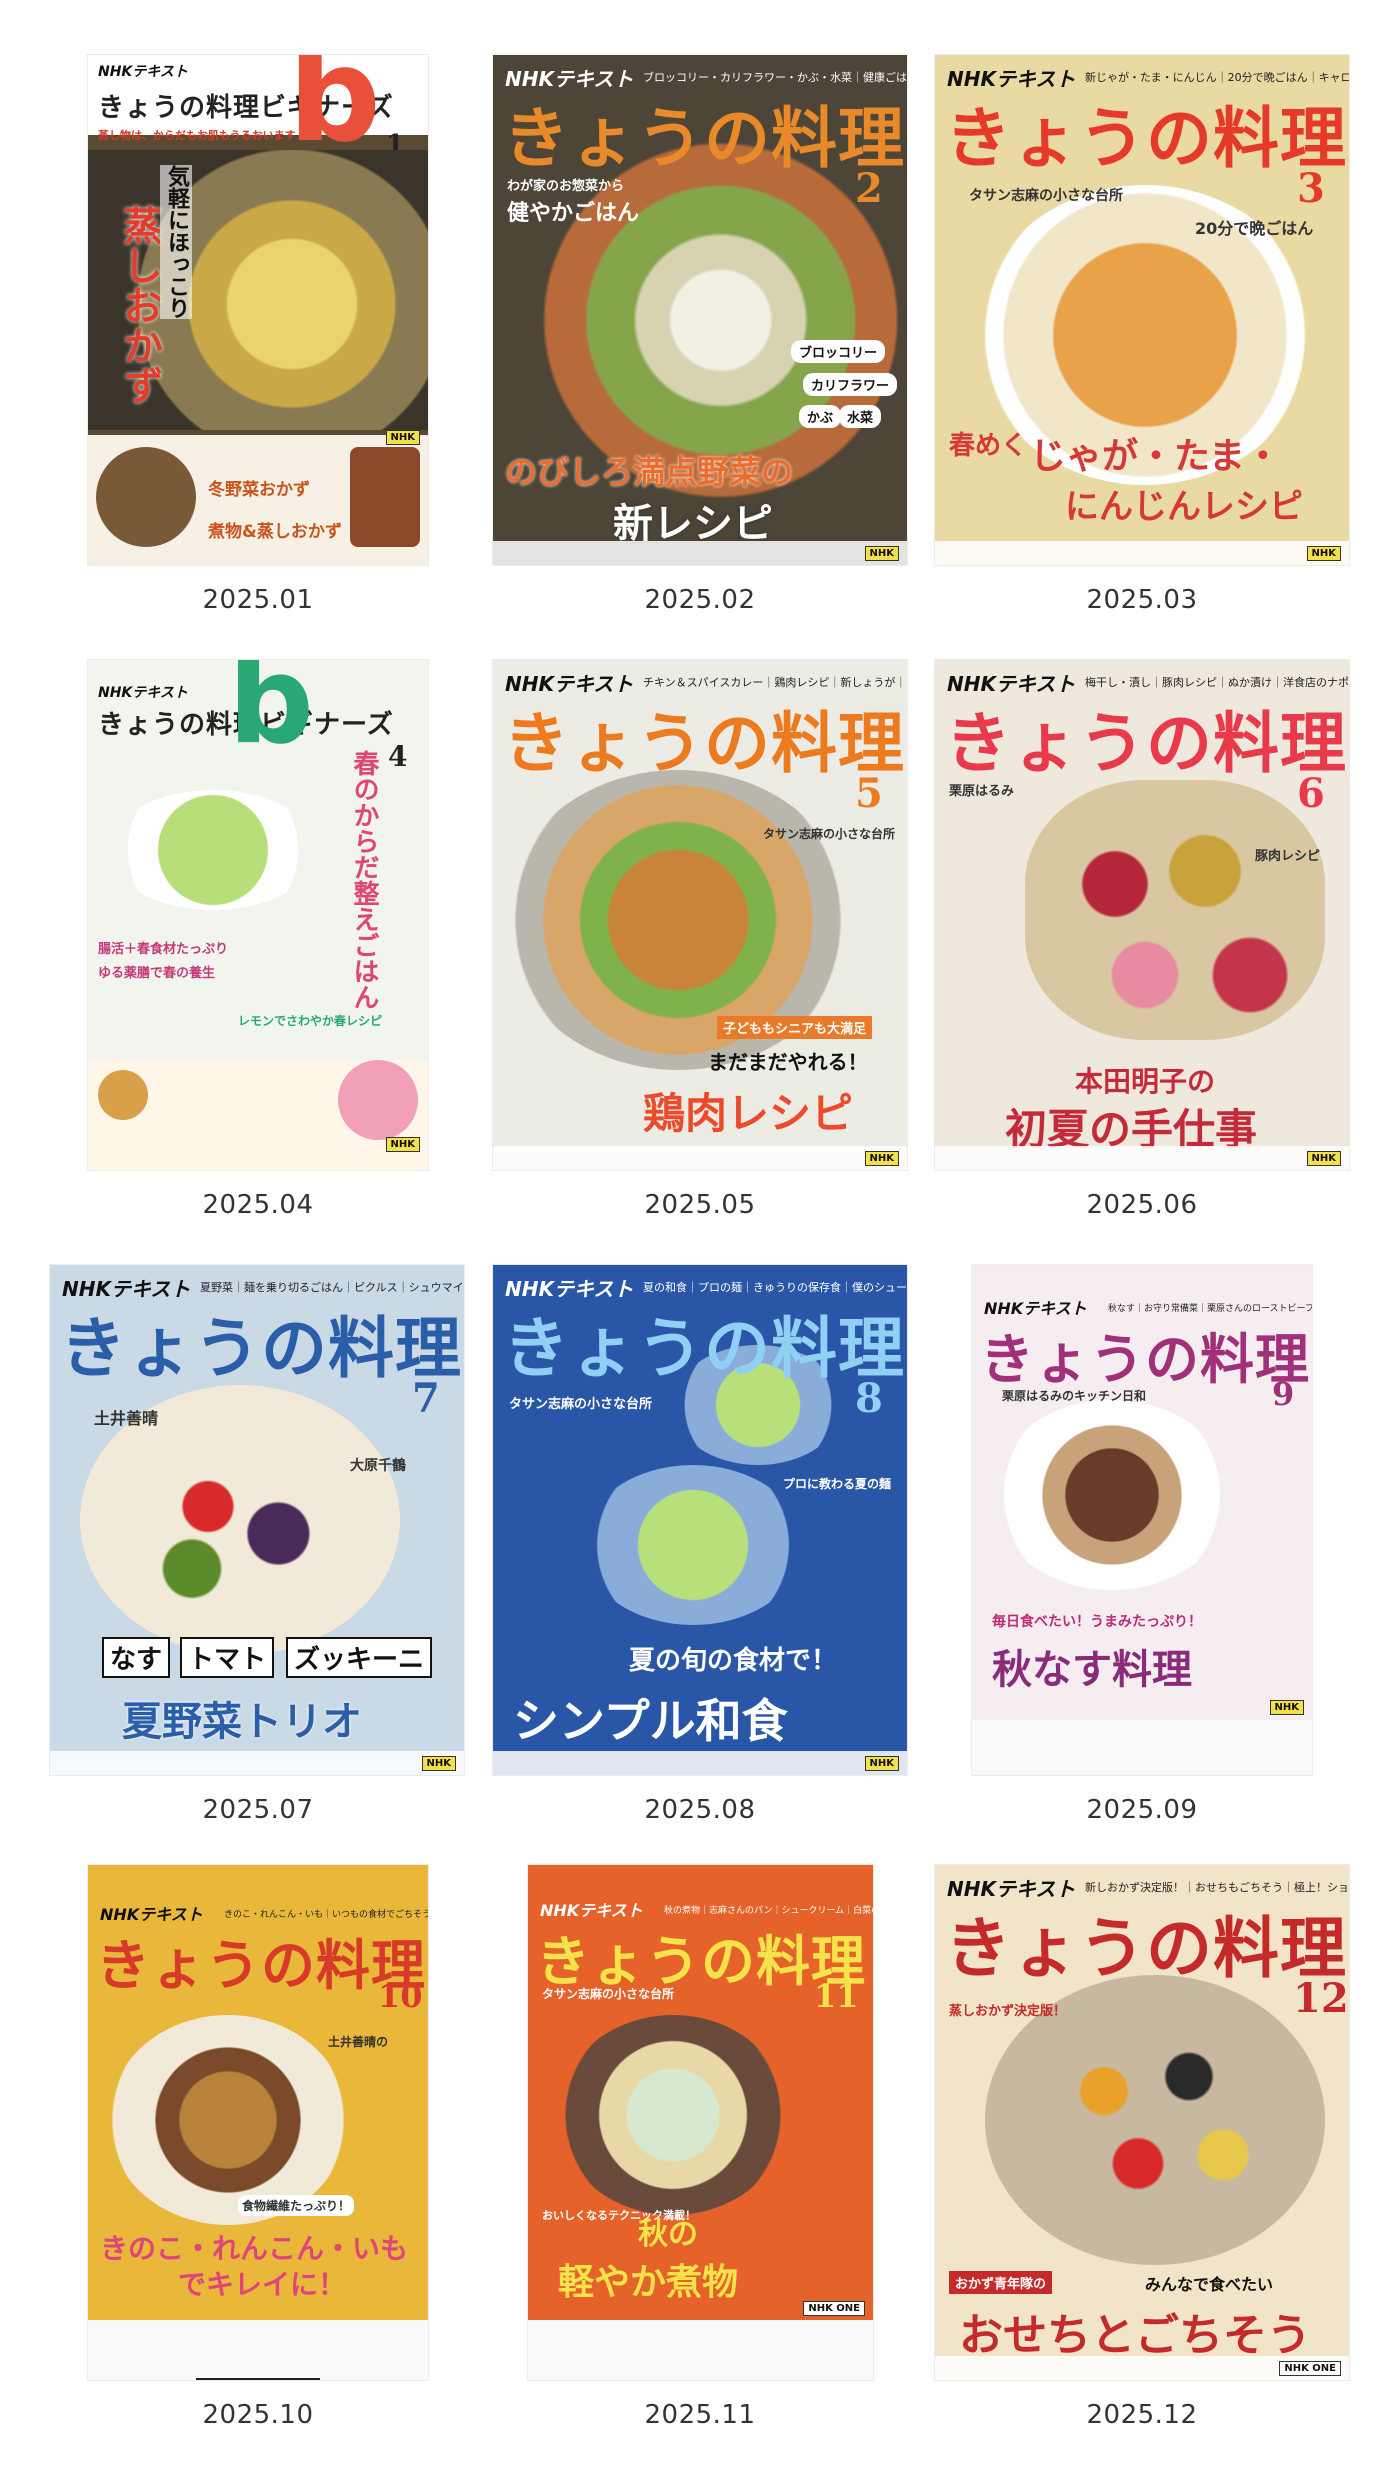 This screenshot has width=1400, height=2488. Describe the element at coordinates (157, 973) in the screenshot. I see `cover-sub-2: ゆる薬膳で春の養生` at that location.